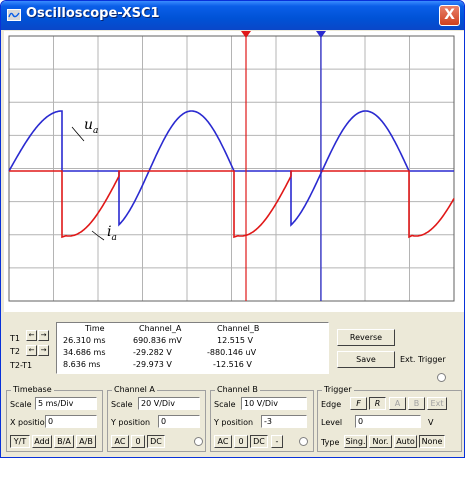  What do you see at coordinates (441, 377) in the screenshot?
I see `ext-trigger-radio` at bounding box center [441, 377].